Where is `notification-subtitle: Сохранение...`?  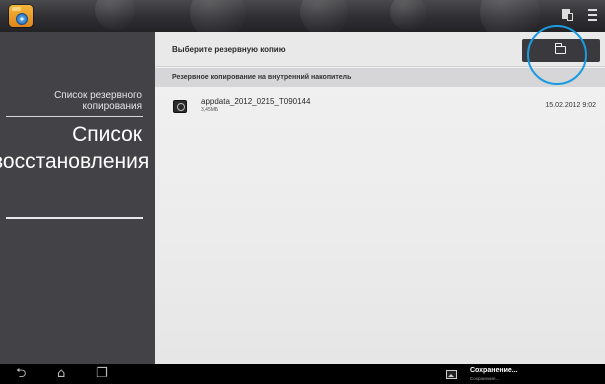 notification-subtitle: Сохранение... is located at coordinates (485, 378).